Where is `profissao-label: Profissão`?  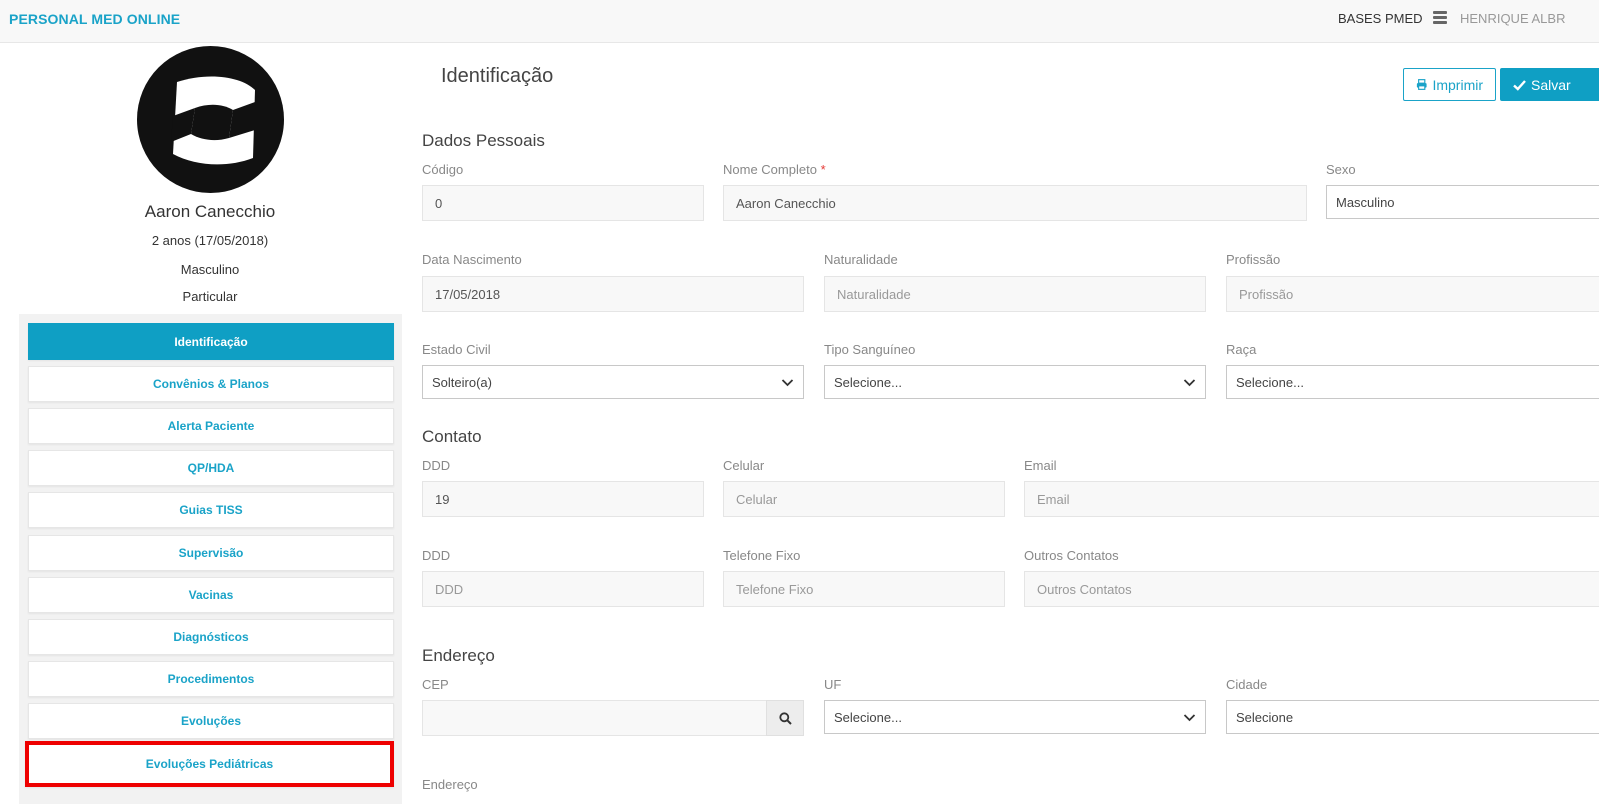
profissao-label: Profissão is located at coordinates (1253, 259).